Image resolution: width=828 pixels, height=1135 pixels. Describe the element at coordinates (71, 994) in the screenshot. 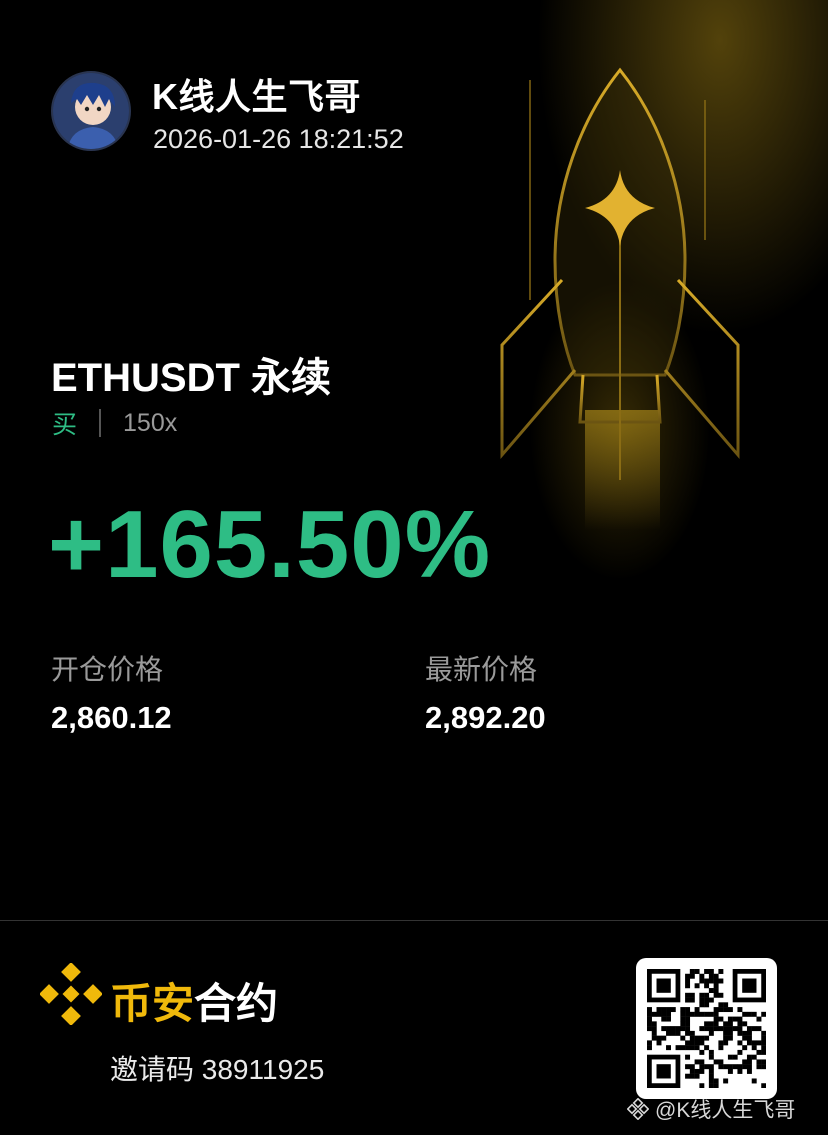

I see `binance-logo-icon` at that location.